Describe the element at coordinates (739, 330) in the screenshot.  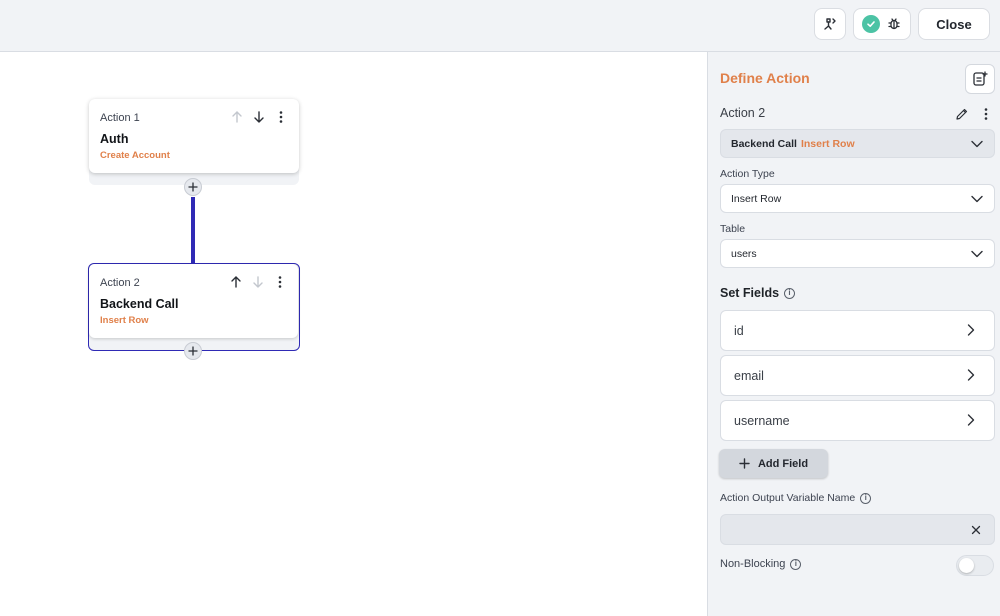
I see `field-name: id` at that location.